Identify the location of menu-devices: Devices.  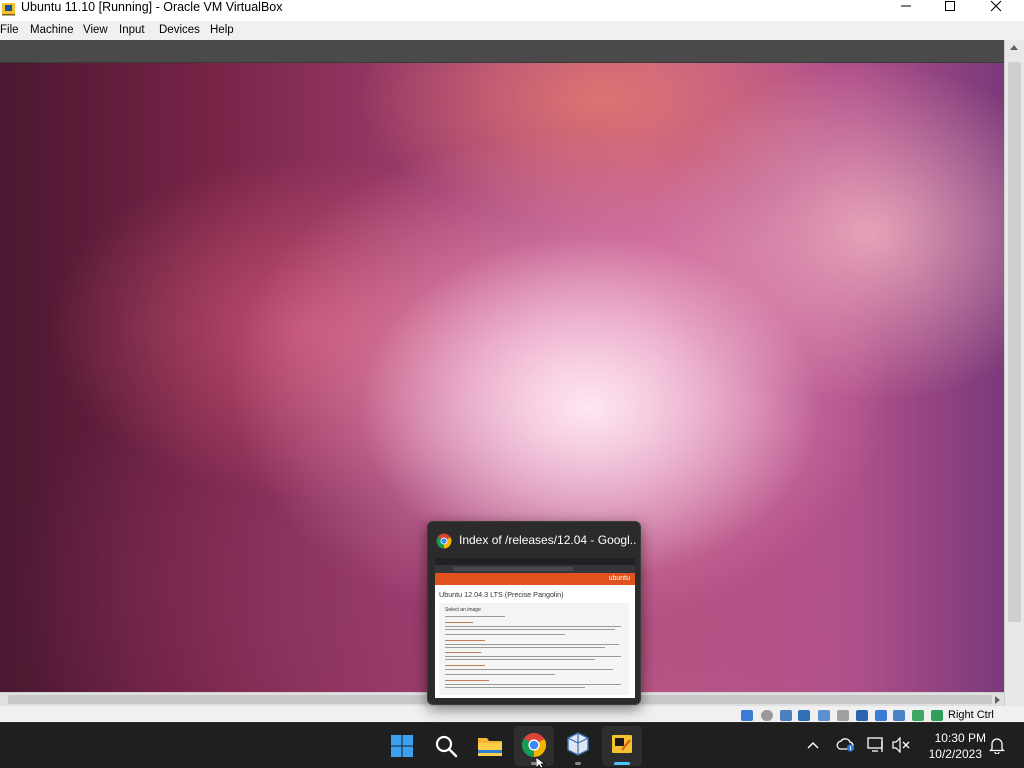
(179, 30).